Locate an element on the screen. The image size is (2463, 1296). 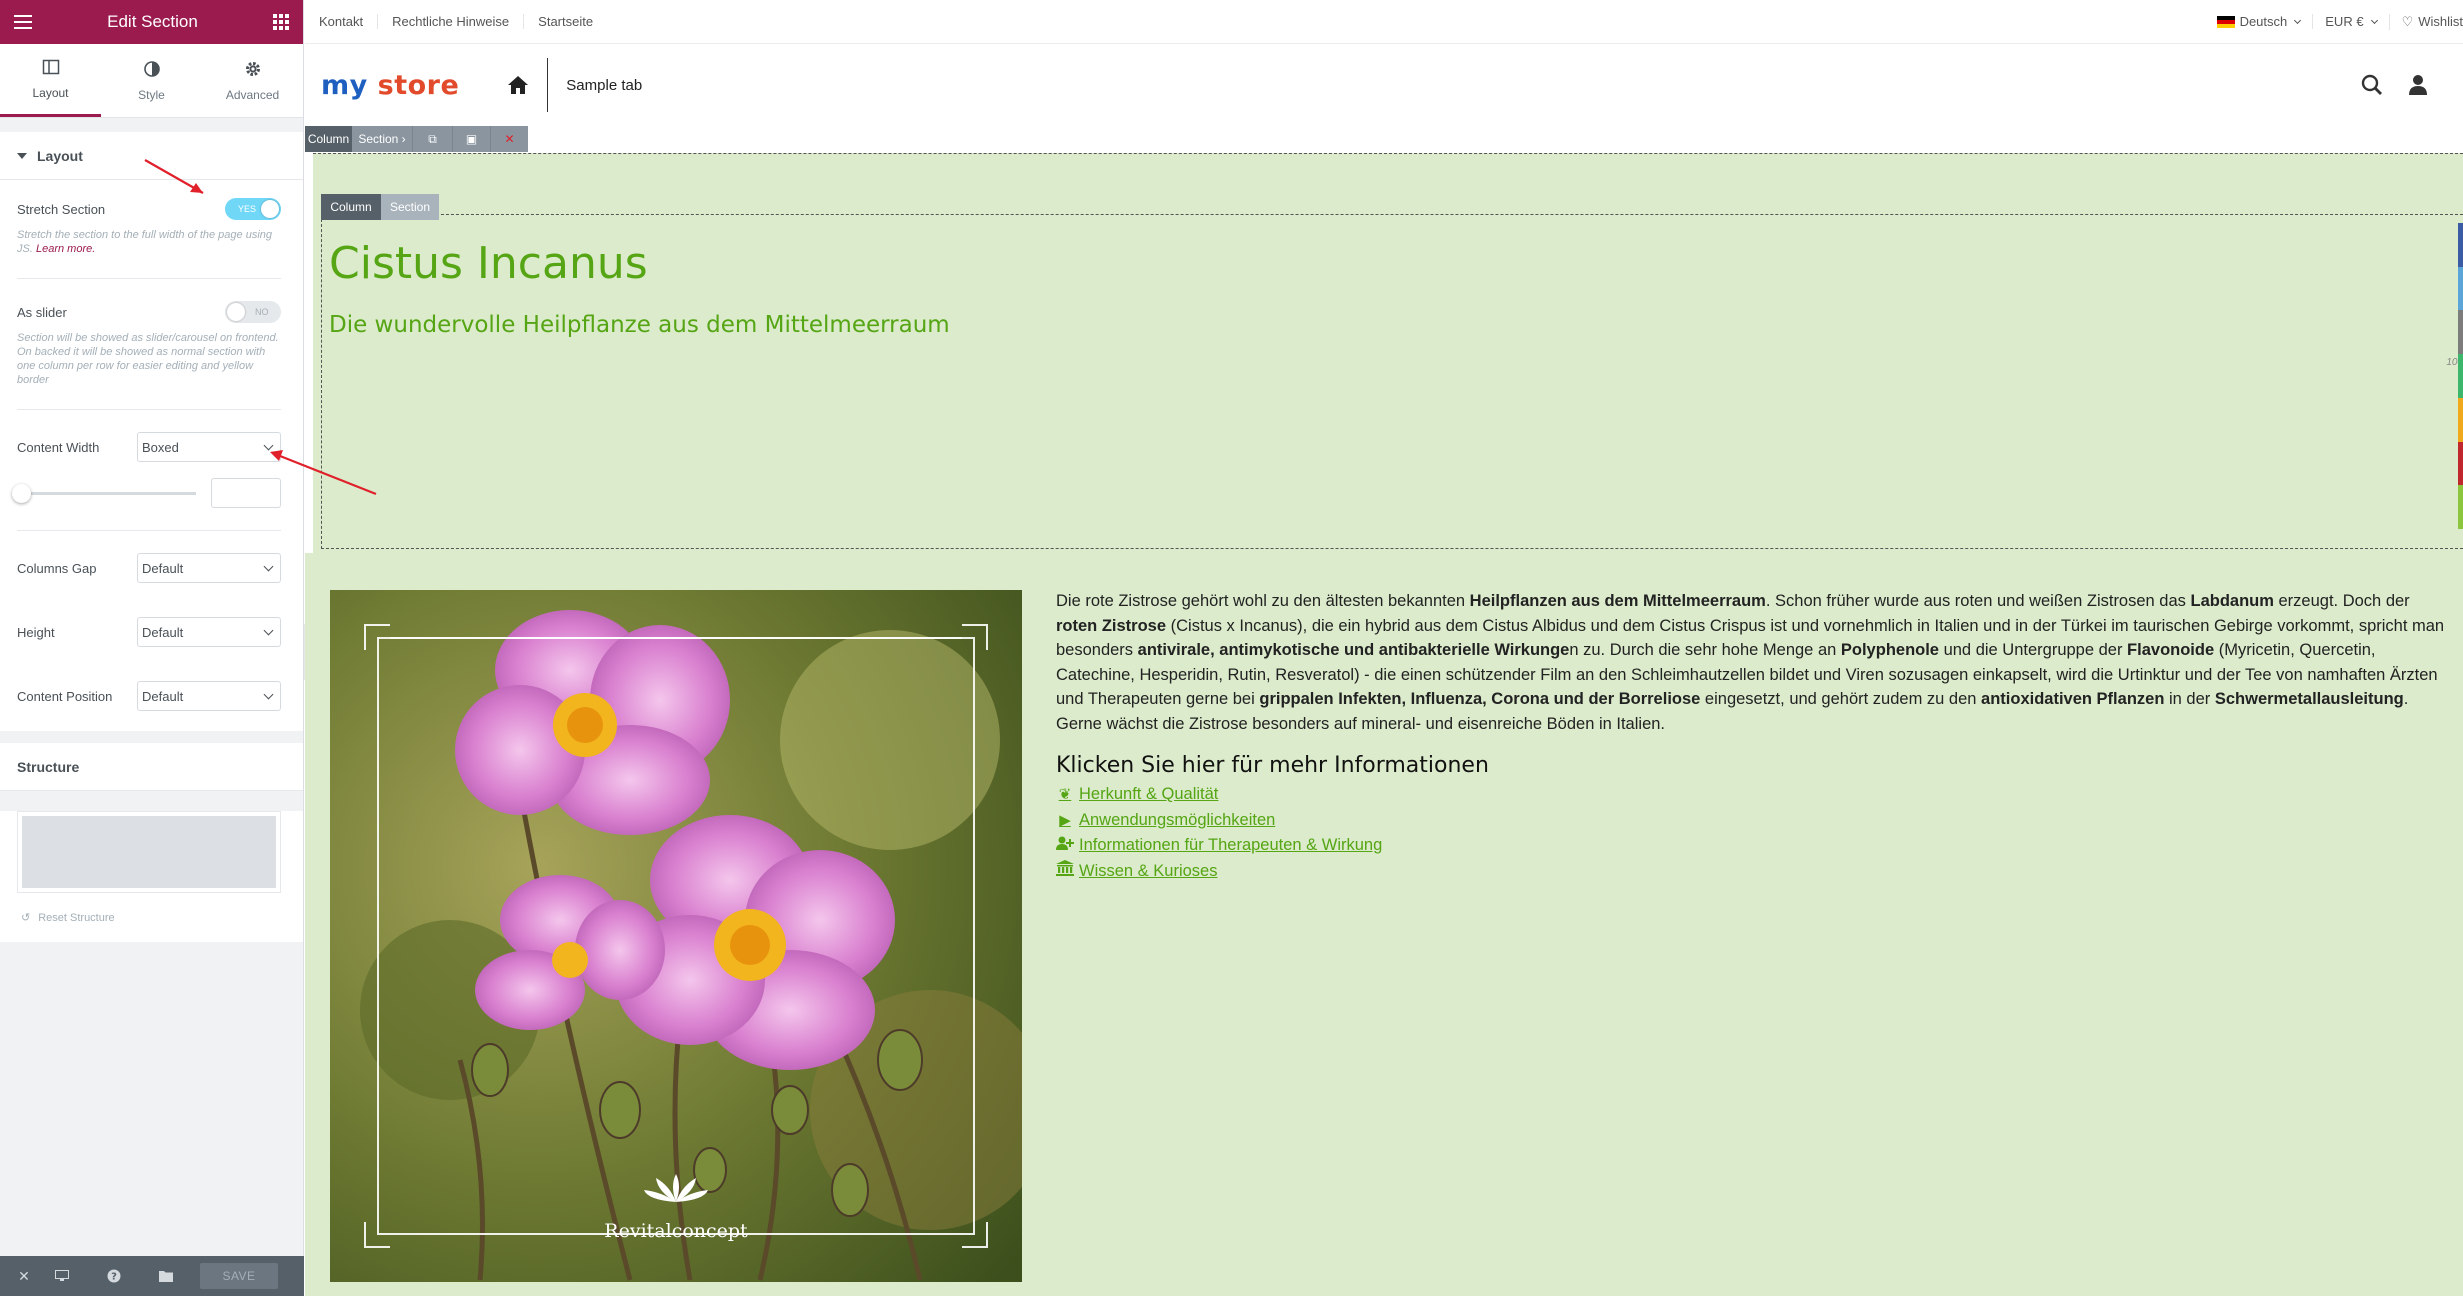
save-button: SAVE is located at coordinates (239, 1276).